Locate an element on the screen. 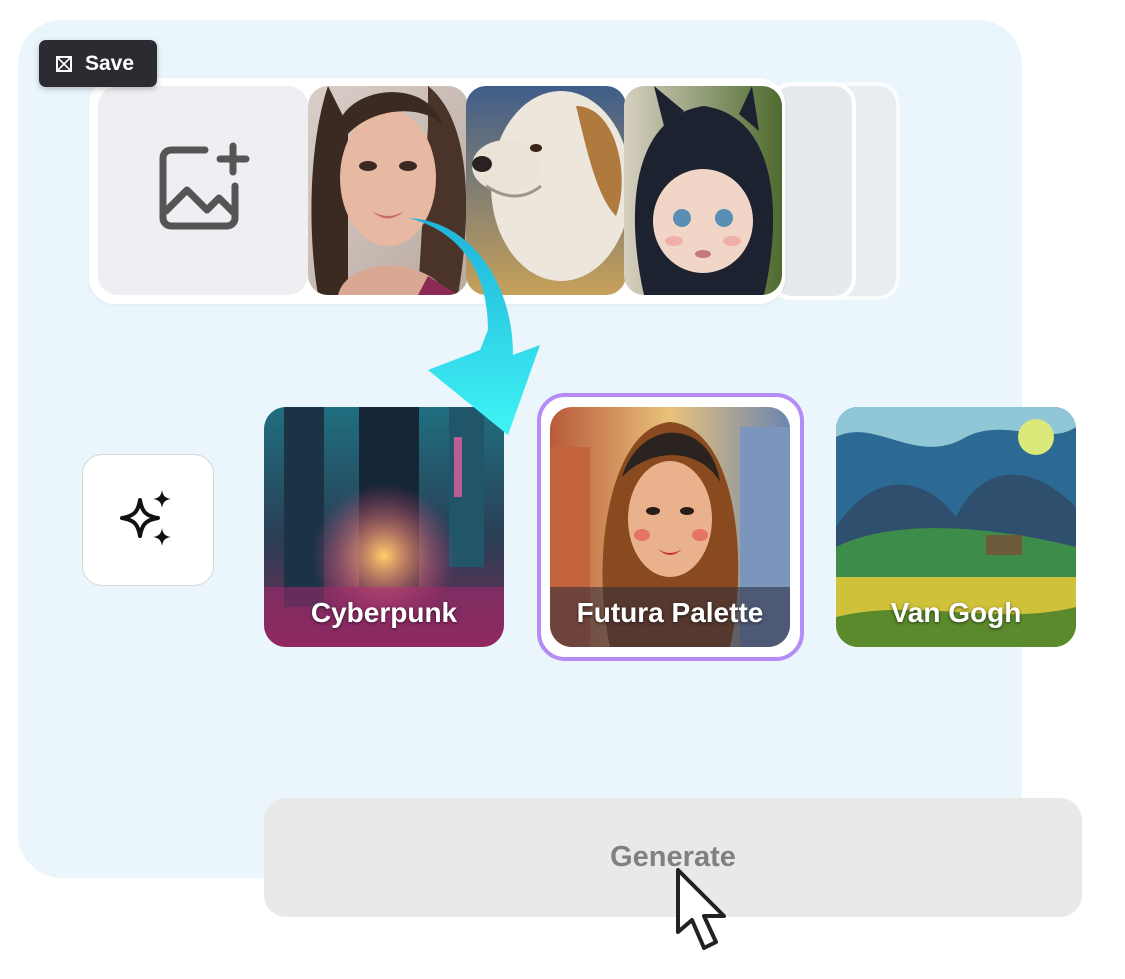 The image size is (1125, 979). add-image-button is located at coordinates (203, 190).